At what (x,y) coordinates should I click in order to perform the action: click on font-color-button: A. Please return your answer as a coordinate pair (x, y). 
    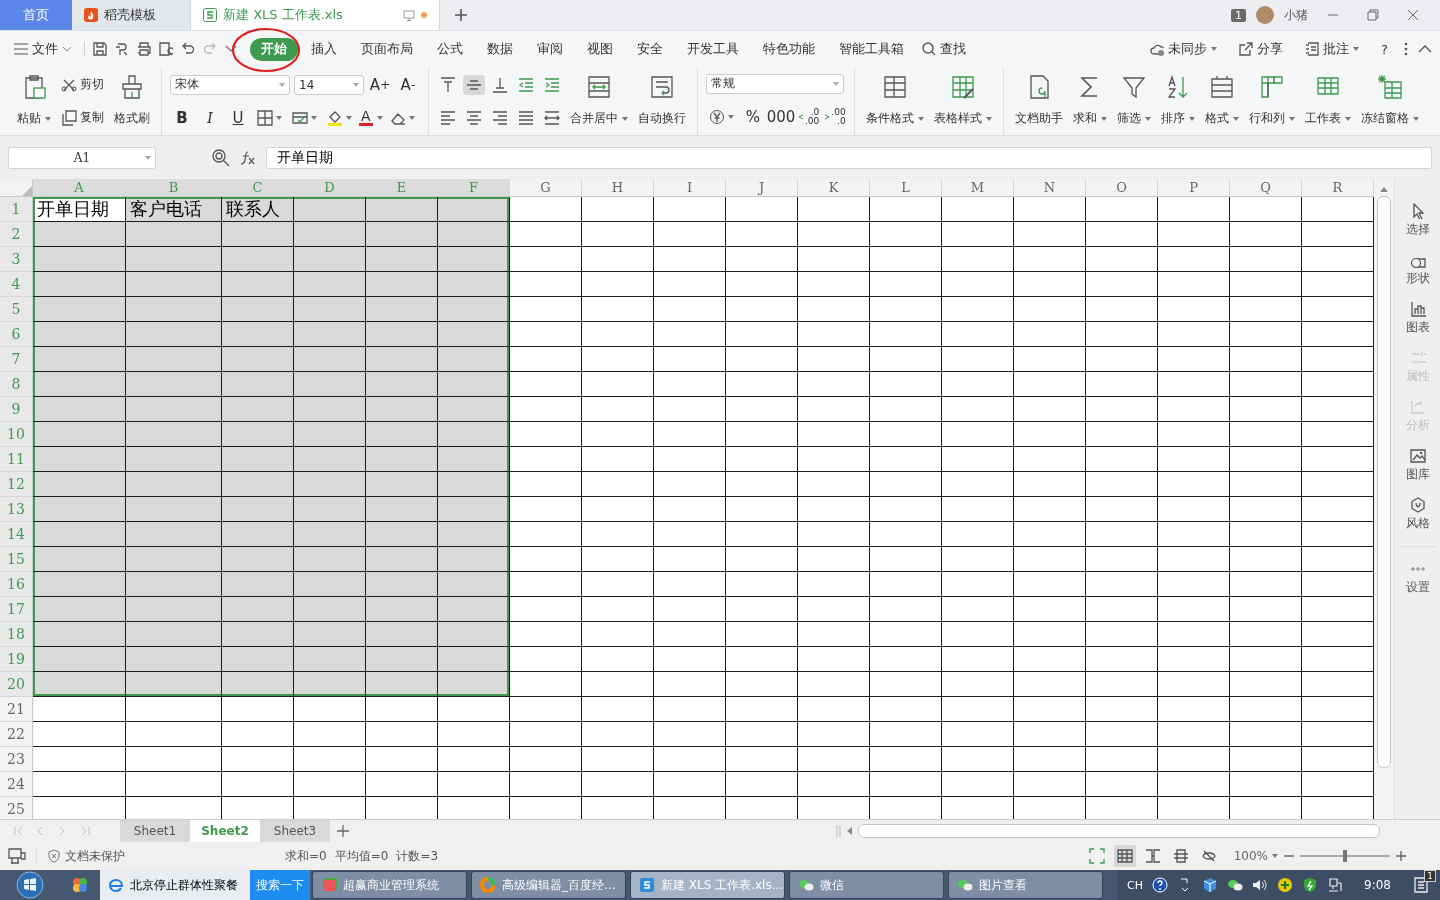
    Looking at the image, I should click on (371, 117).